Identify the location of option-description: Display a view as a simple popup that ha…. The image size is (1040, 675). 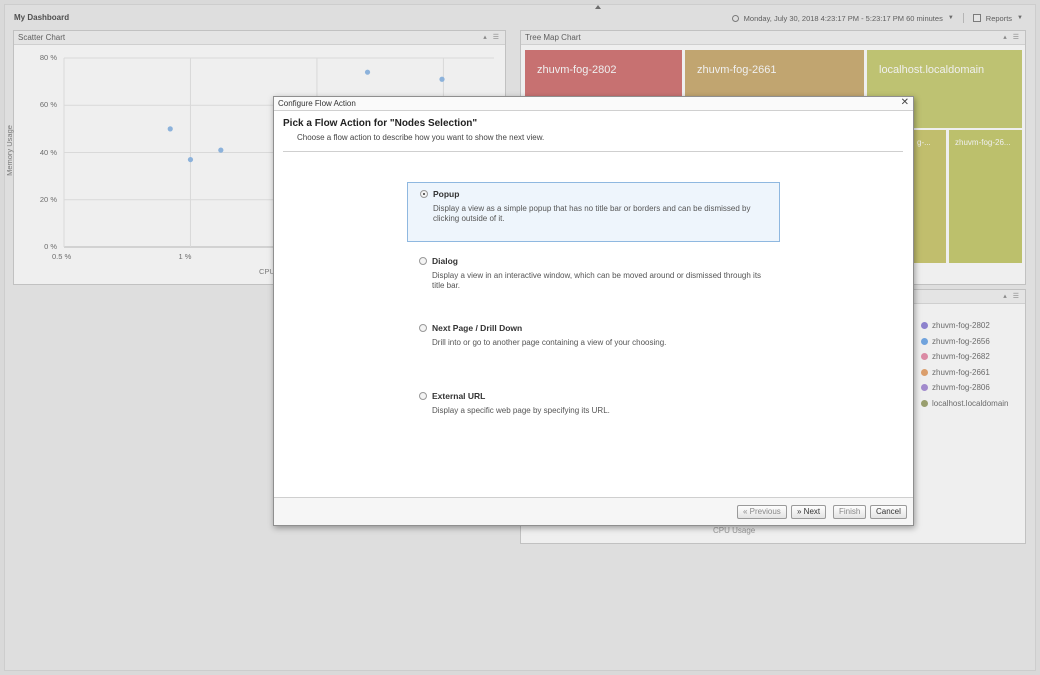
(592, 213).